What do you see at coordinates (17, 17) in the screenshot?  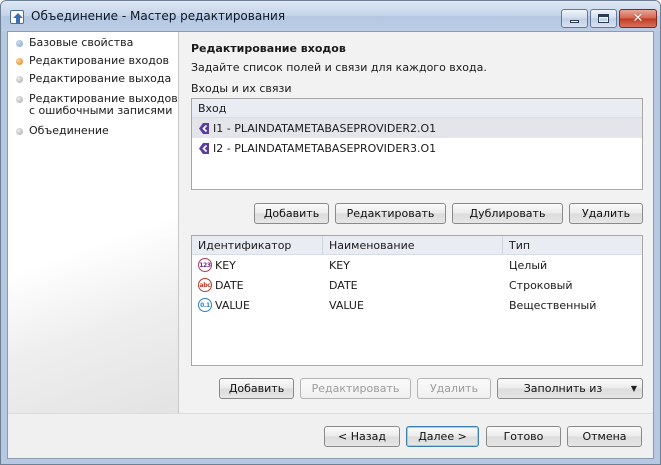 I see `app-icon` at bounding box center [17, 17].